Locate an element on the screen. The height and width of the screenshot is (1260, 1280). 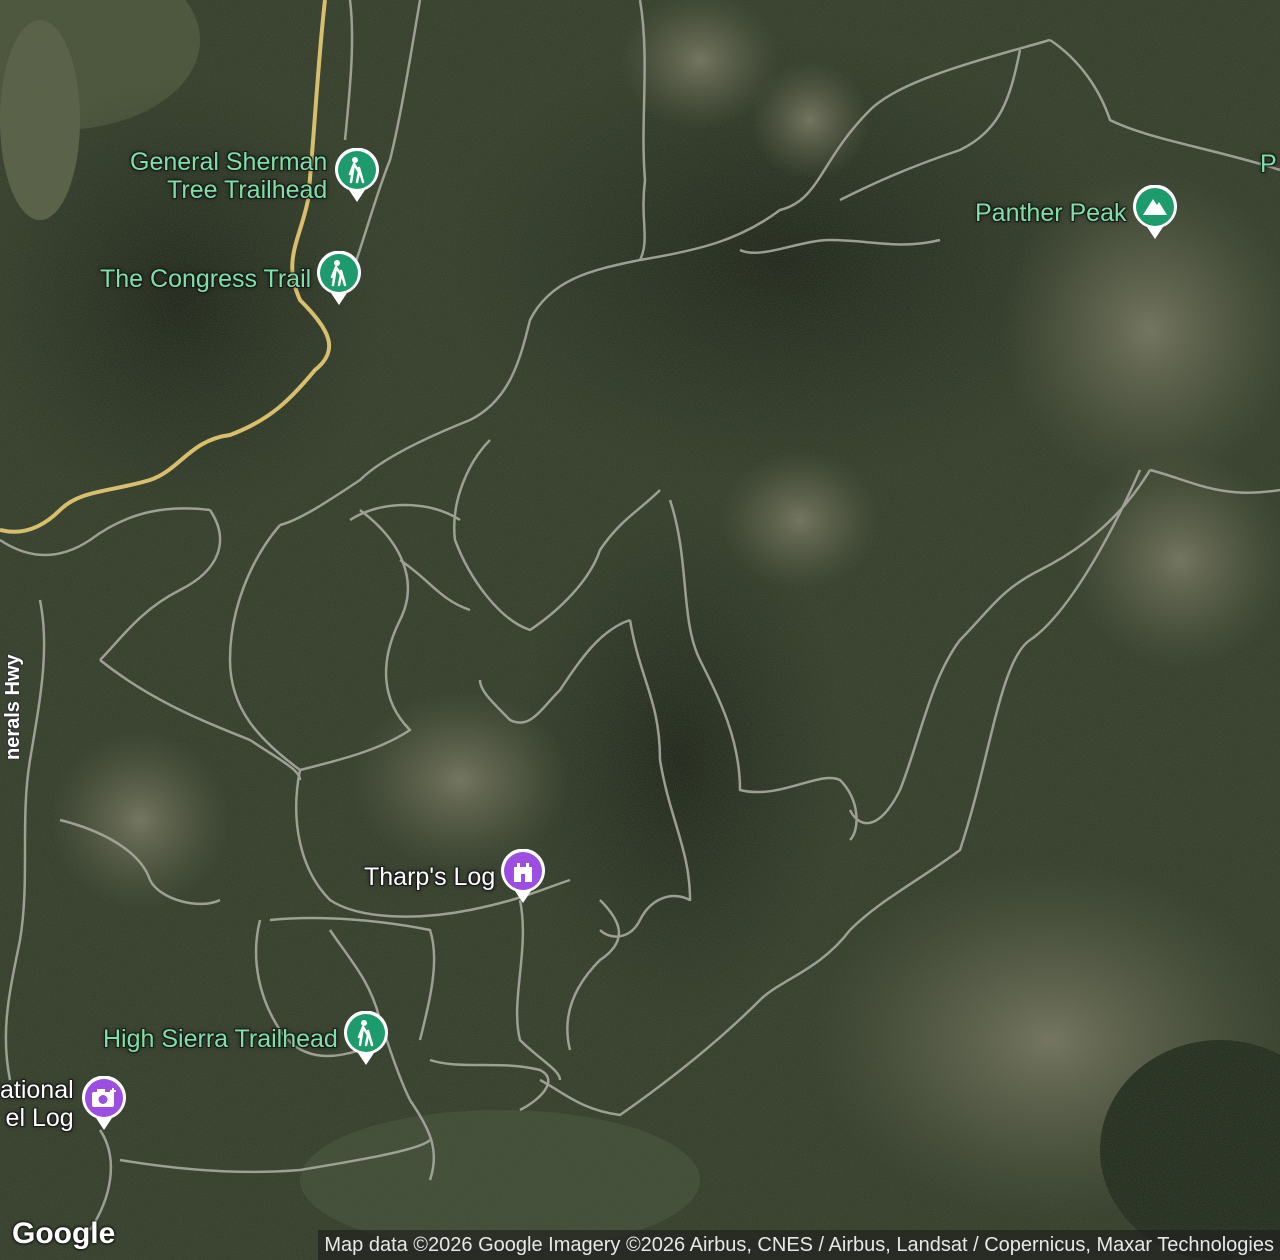
poi-label-line2: Tree Trailhead is located at coordinates (247, 190).